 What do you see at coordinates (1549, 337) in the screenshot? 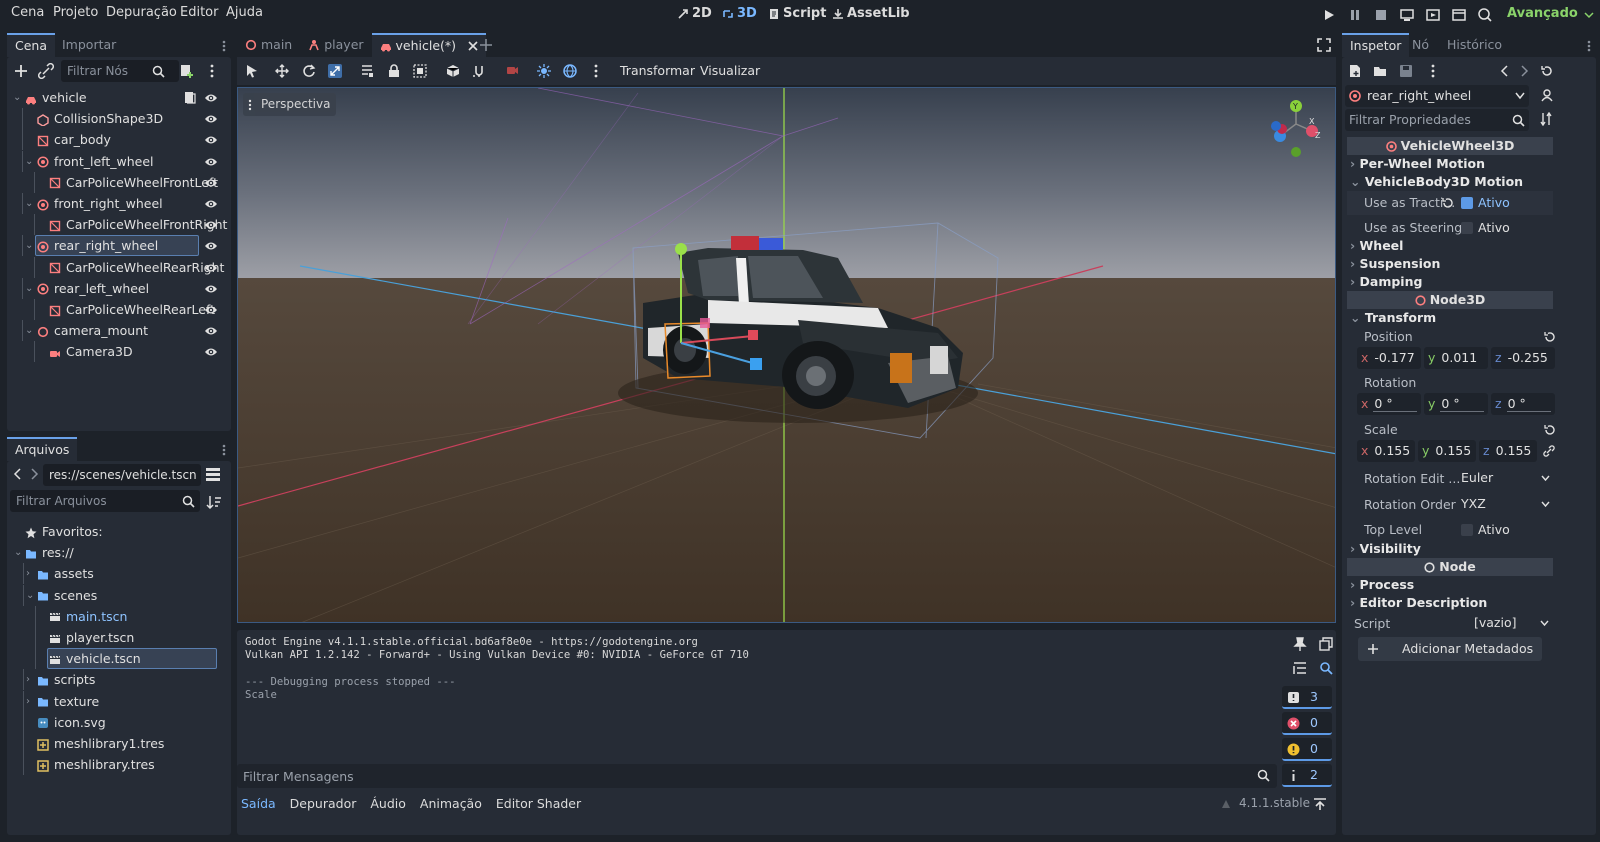
I see `revert-icon` at bounding box center [1549, 337].